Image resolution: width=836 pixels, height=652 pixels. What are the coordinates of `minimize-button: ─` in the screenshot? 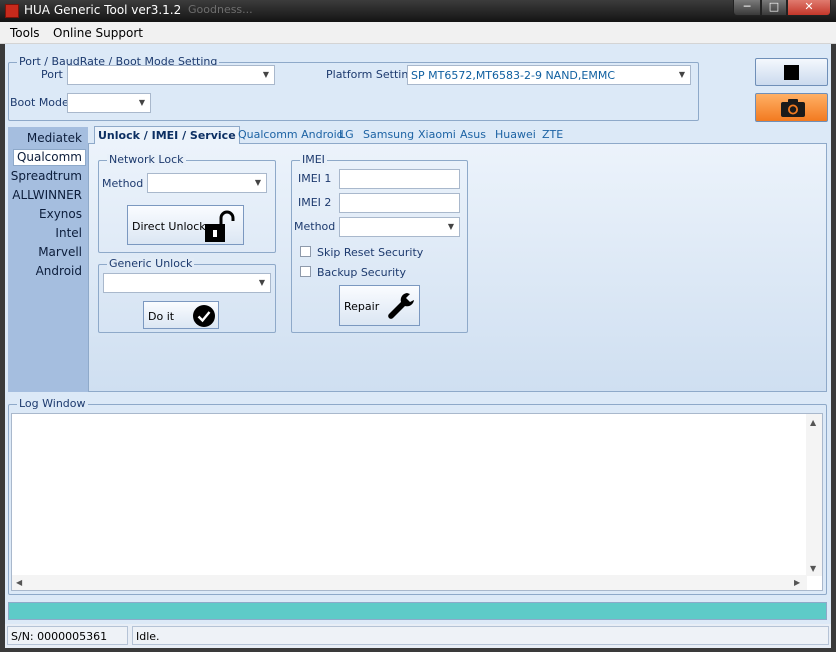 It's located at (747, 8).